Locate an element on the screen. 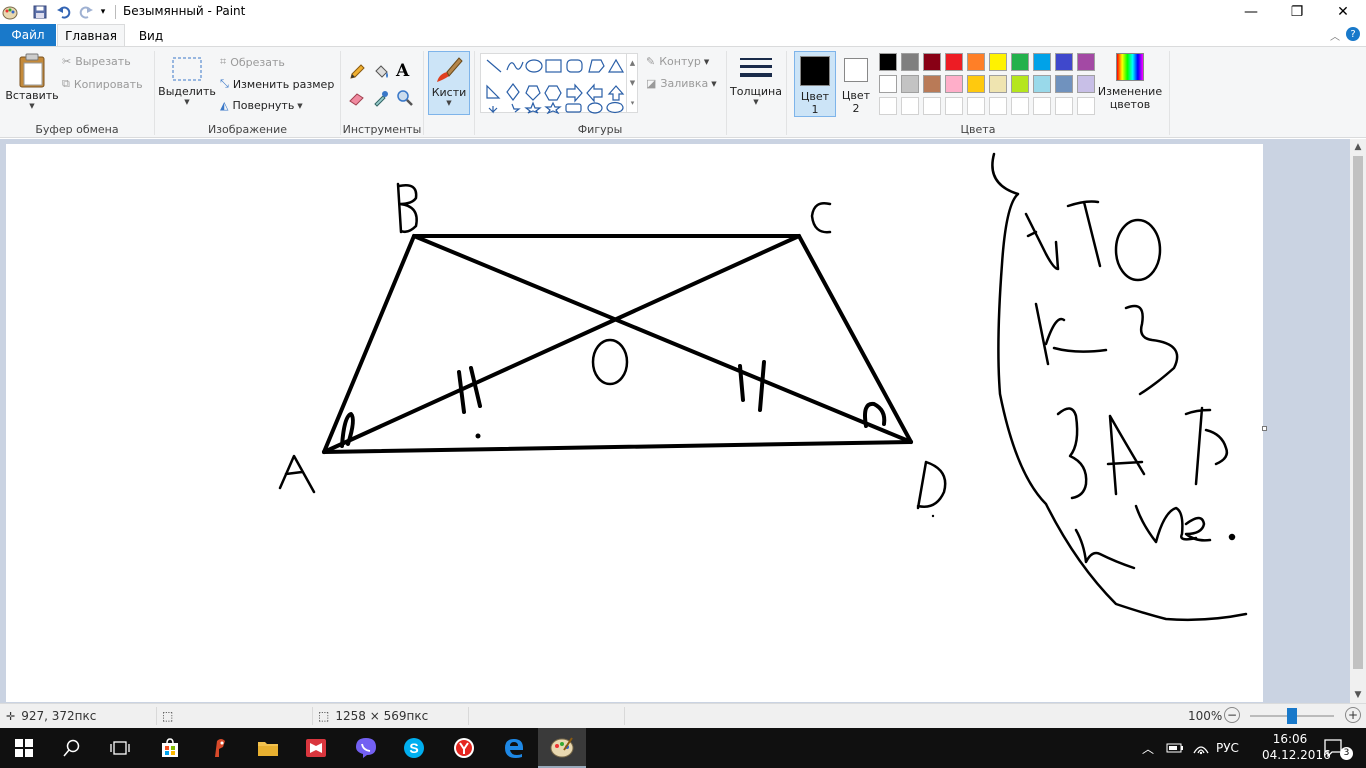 This screenshot has height=768, width=1366. color-picker-icon is located at coordinates (381, 98).